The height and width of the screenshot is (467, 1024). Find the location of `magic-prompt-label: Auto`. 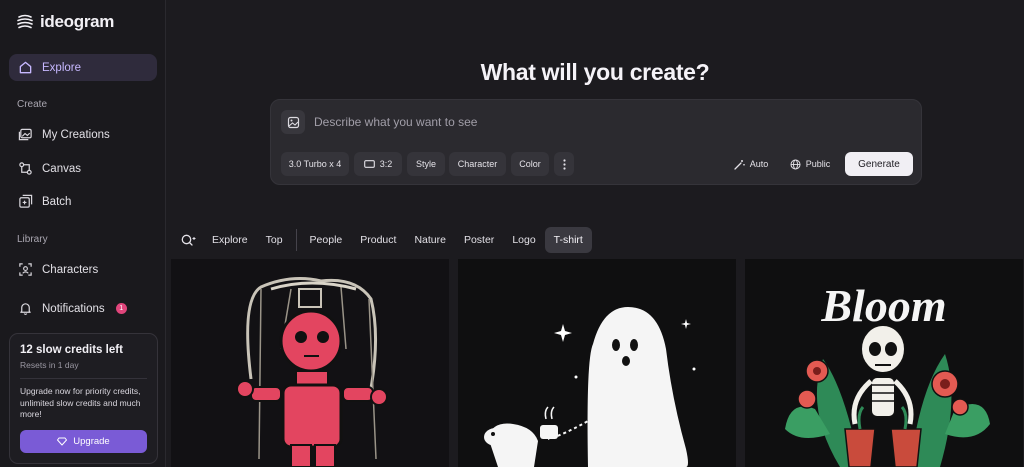

magic-prompt-label: Auto is located at coordinates (759, 164).